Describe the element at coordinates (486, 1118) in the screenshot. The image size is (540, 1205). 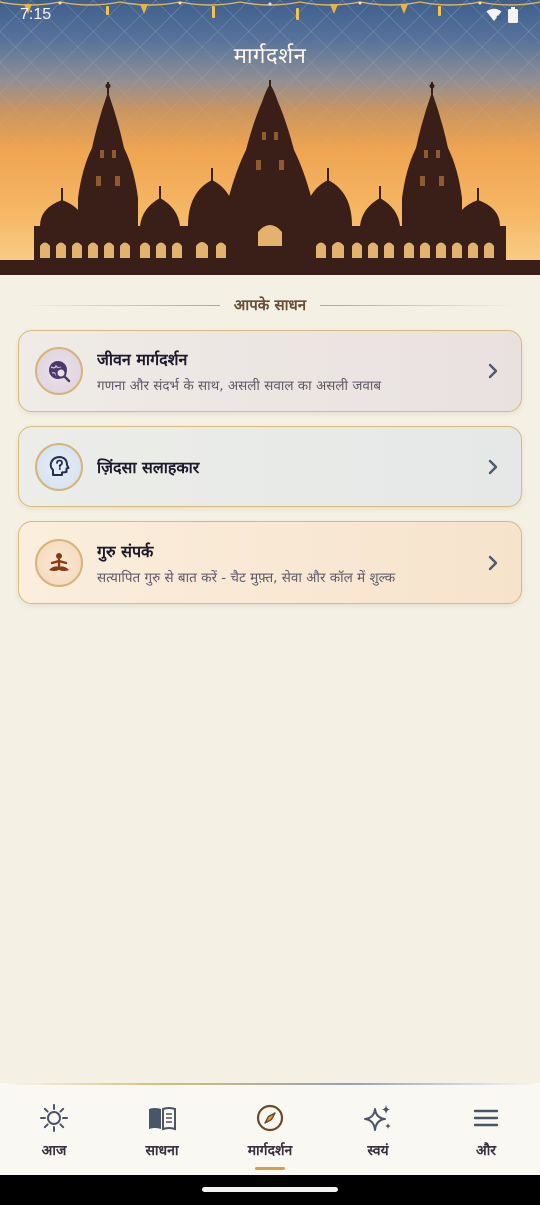
I see `menu-icon` at that location.